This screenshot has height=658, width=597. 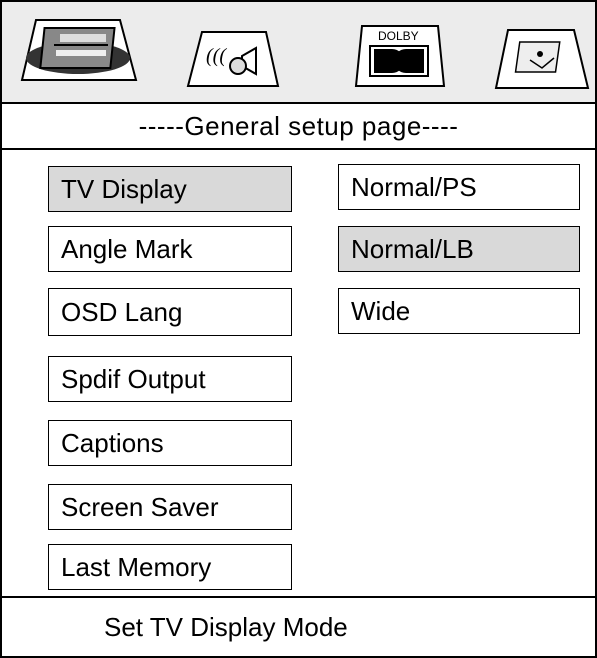 What do you see at coordinates (170, 249) in the screenshot?
I see `menu-item-angle-mark: Angle Mark` at bounding box center [170, 249].